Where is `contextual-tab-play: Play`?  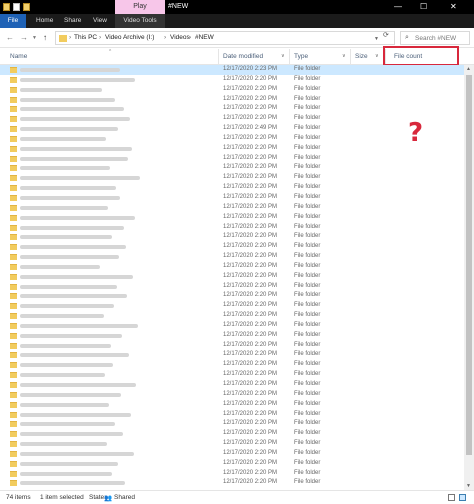
contextual-tab-play: Play is located at coordinates (140, 7).